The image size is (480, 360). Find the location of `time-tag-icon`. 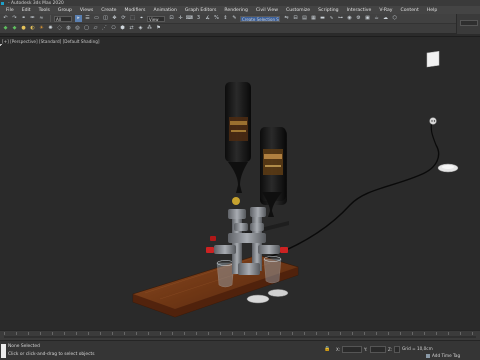

time-tag-icon is located at coordinates (428, 356).